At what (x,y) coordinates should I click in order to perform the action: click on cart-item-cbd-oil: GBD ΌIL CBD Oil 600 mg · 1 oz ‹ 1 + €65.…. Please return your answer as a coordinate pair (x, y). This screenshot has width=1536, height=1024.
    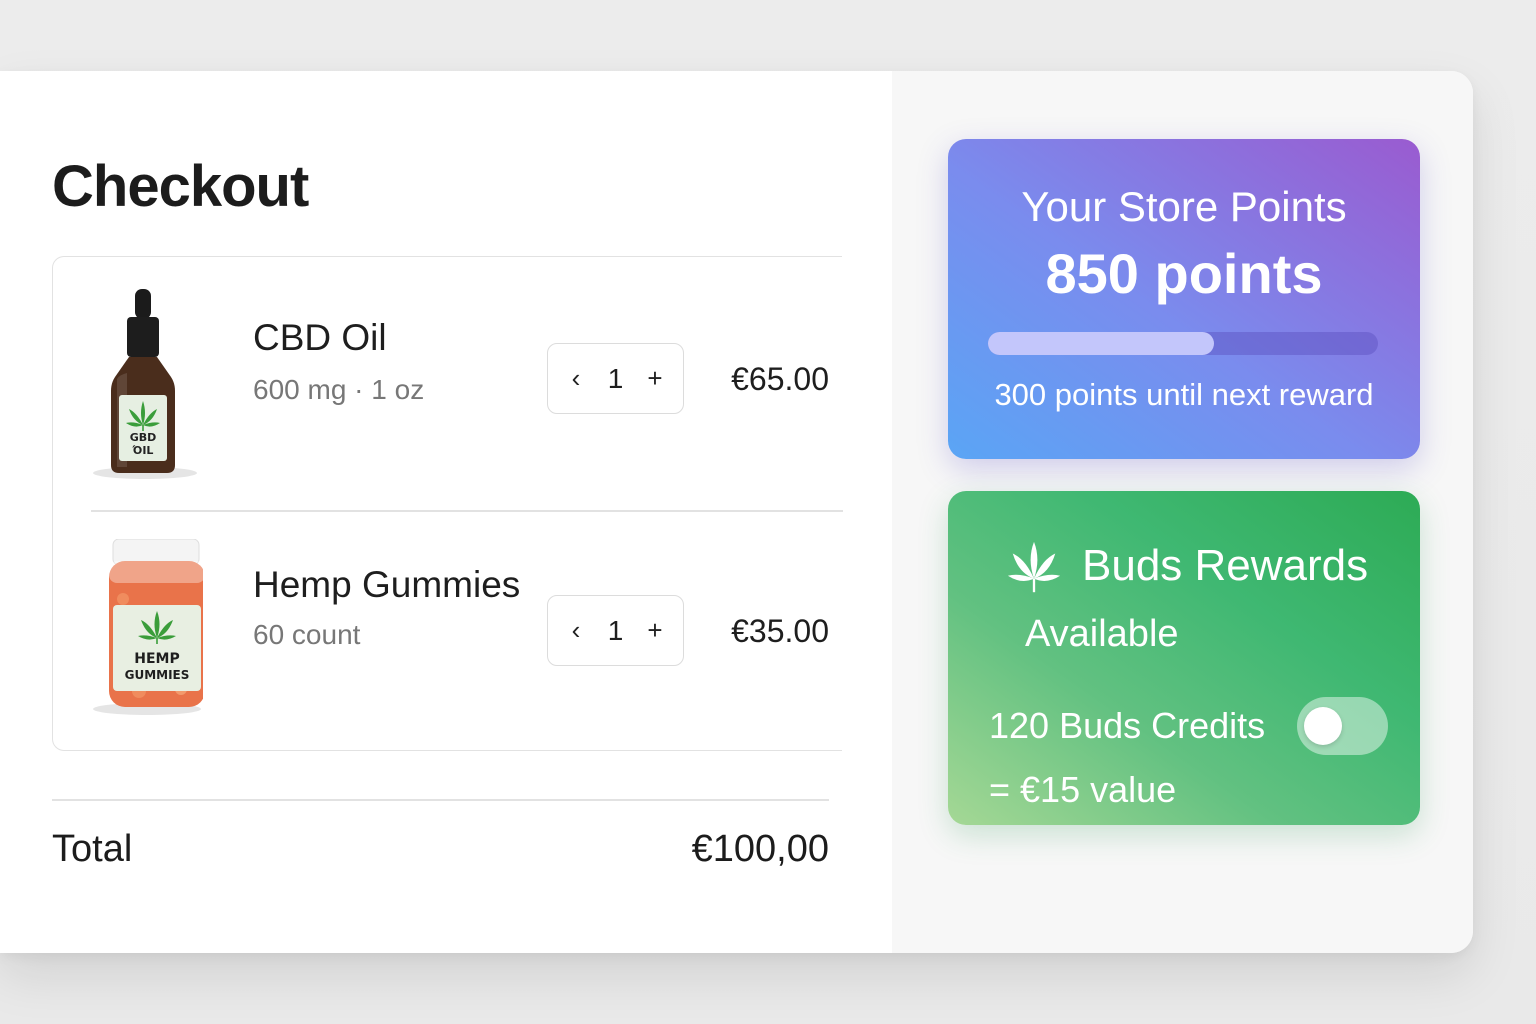
    Looking at the image, I should click on (448, 387).